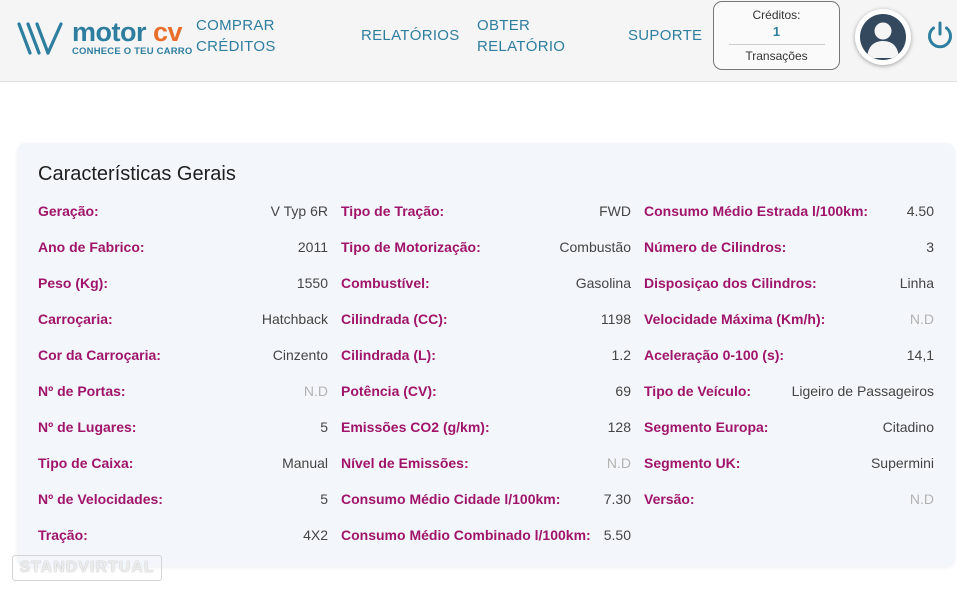 This screenshot has width=957, height=592. What do you see at coordinates (246, 36) in the screenshot?
I see `nav-comprar-creditos: COMPRAR CRÉDITOS` at bounding box center [246, 36].